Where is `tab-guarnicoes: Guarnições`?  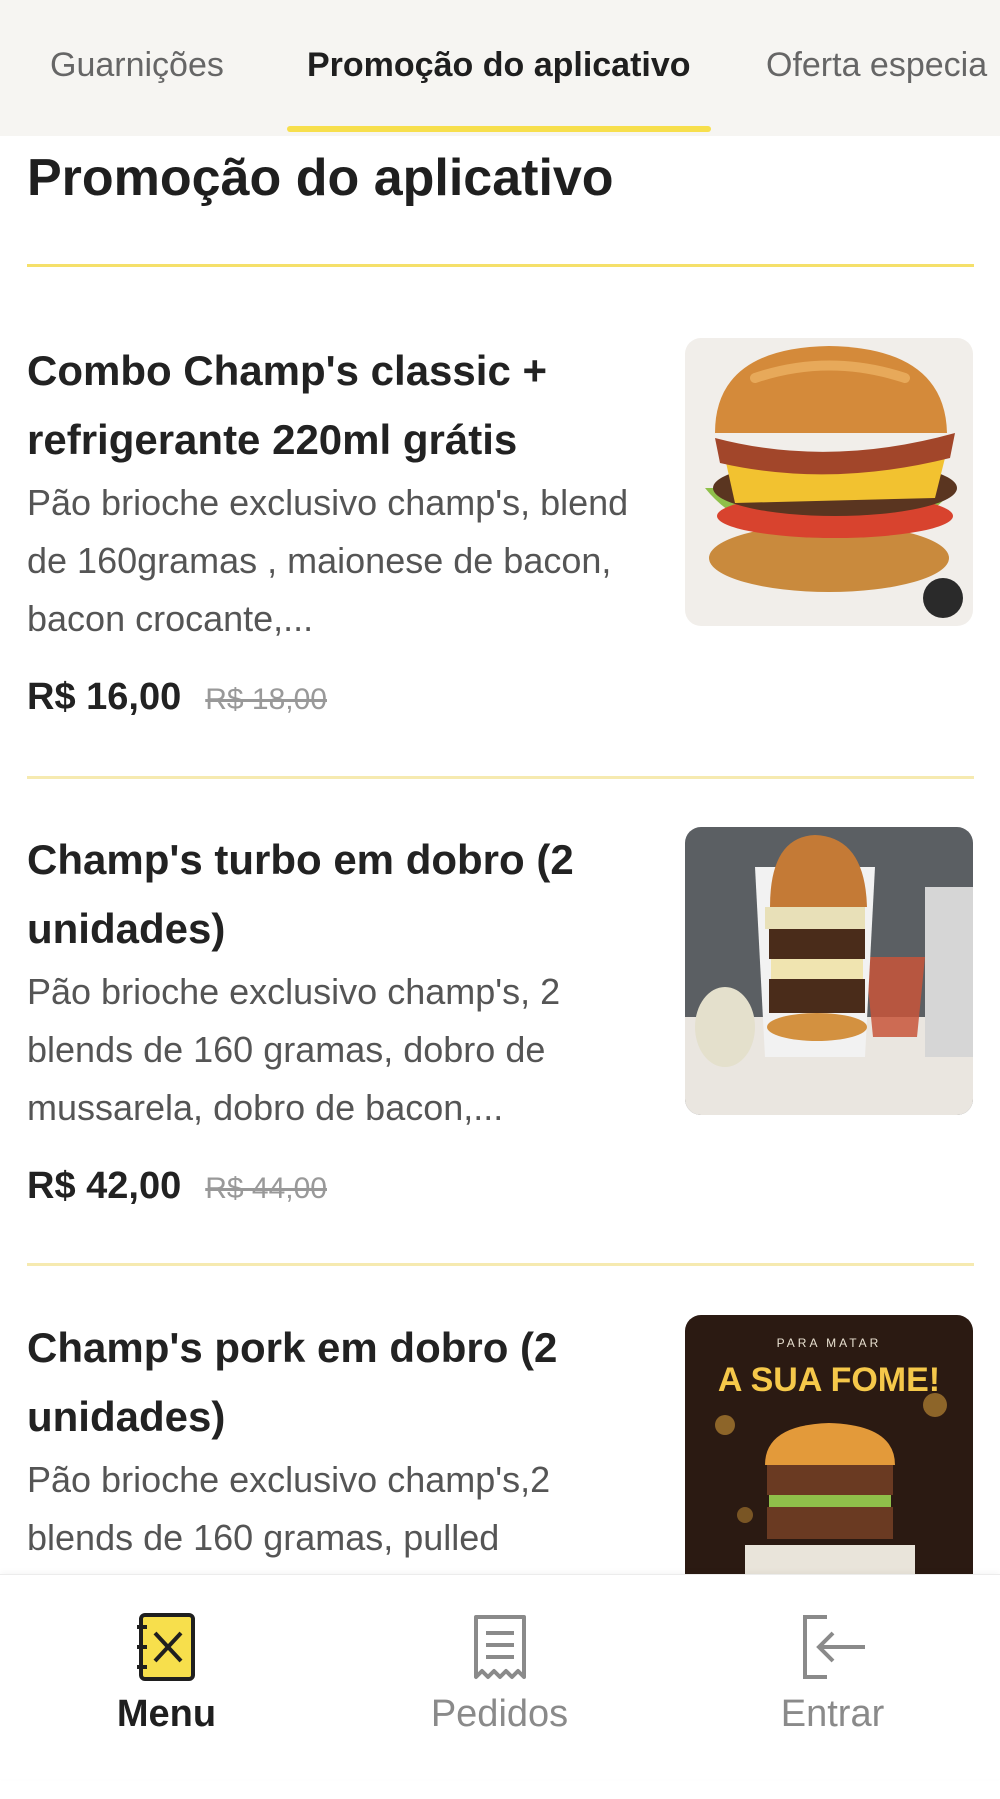
tab-guarnicoes: Guarnições is located at coordinates (137, 65).